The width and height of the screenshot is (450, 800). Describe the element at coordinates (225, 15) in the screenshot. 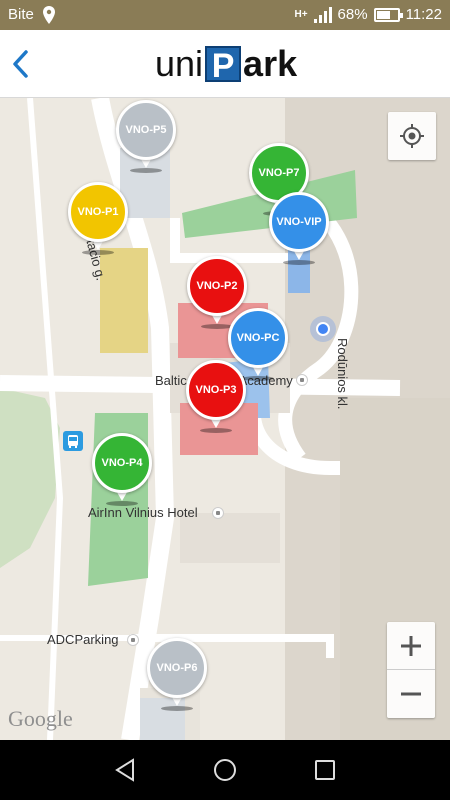

I see `status-bar: Bite H+ 68% 11:22` at that location.